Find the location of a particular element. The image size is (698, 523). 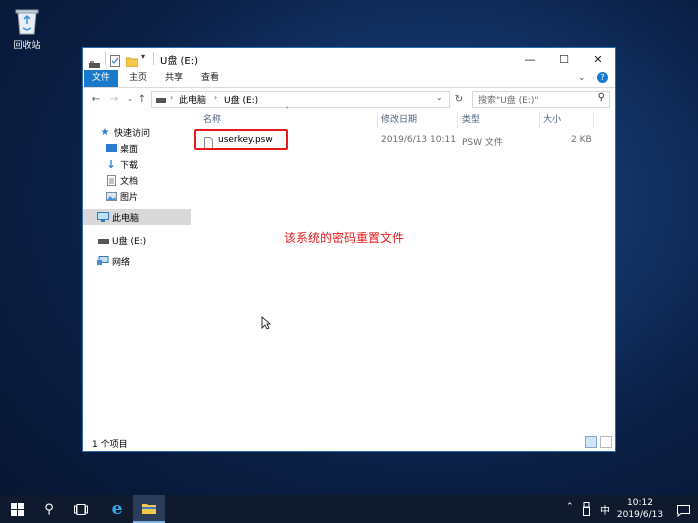

file-size: 2 KB is located at coordinates (581, 140).